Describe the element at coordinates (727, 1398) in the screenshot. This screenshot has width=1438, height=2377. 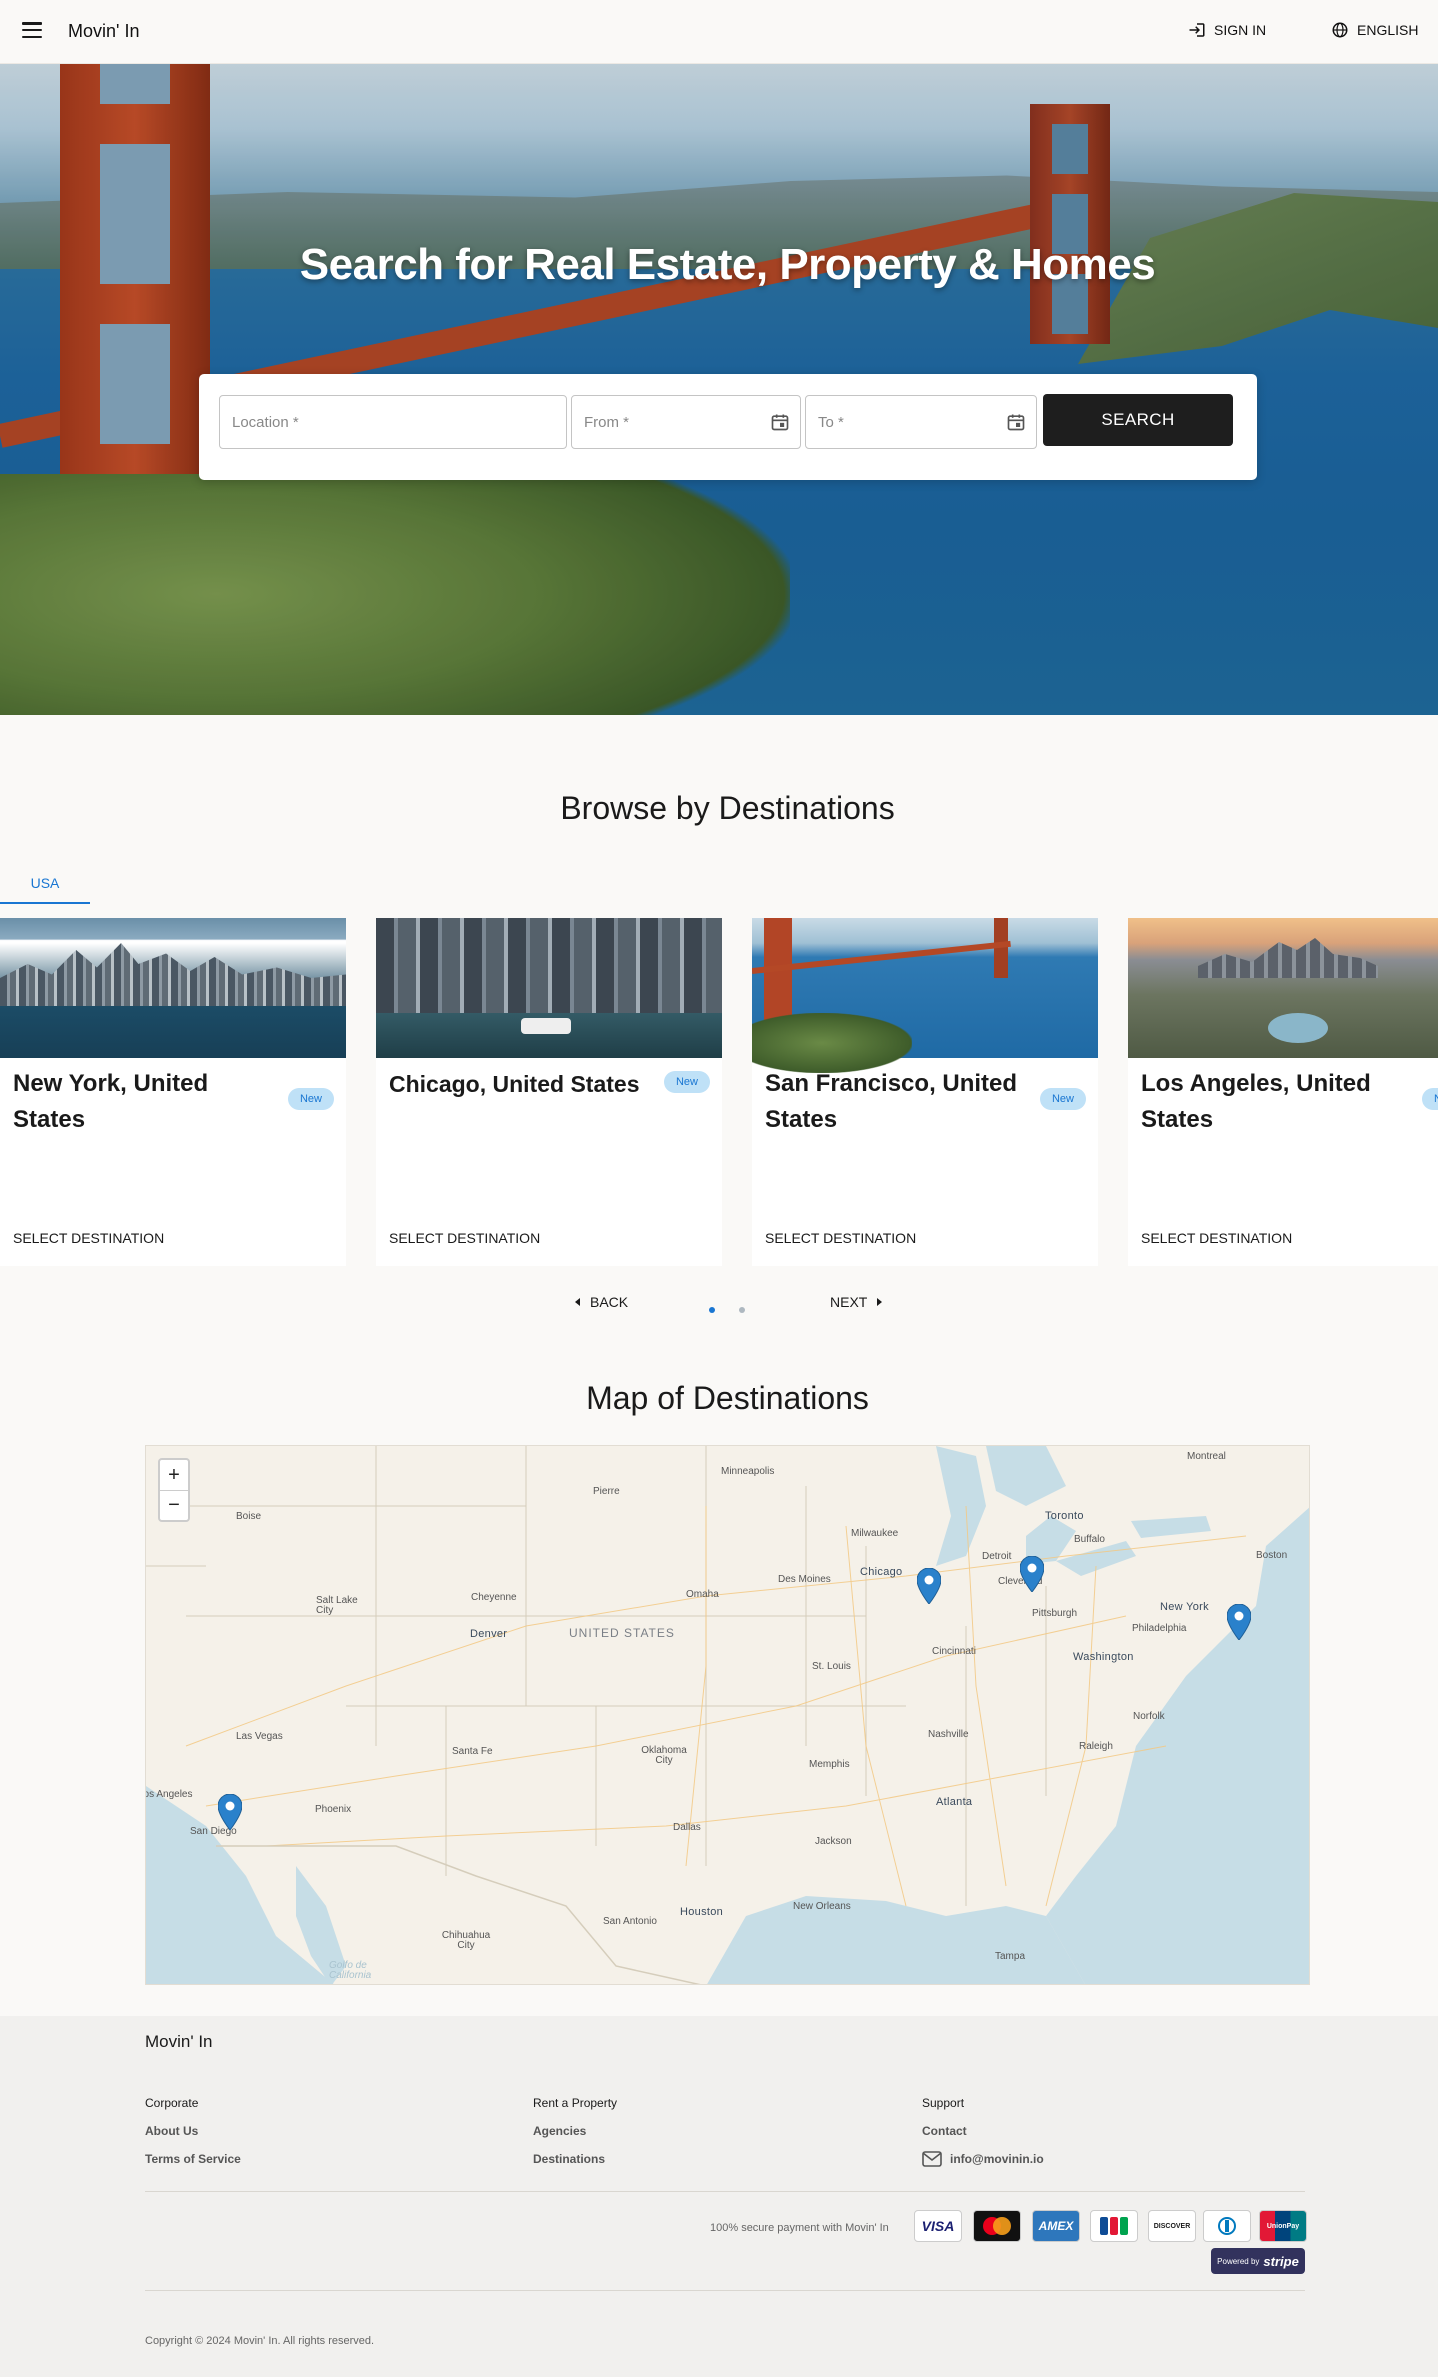
I see `map-title: Map of Destinations` at that location.